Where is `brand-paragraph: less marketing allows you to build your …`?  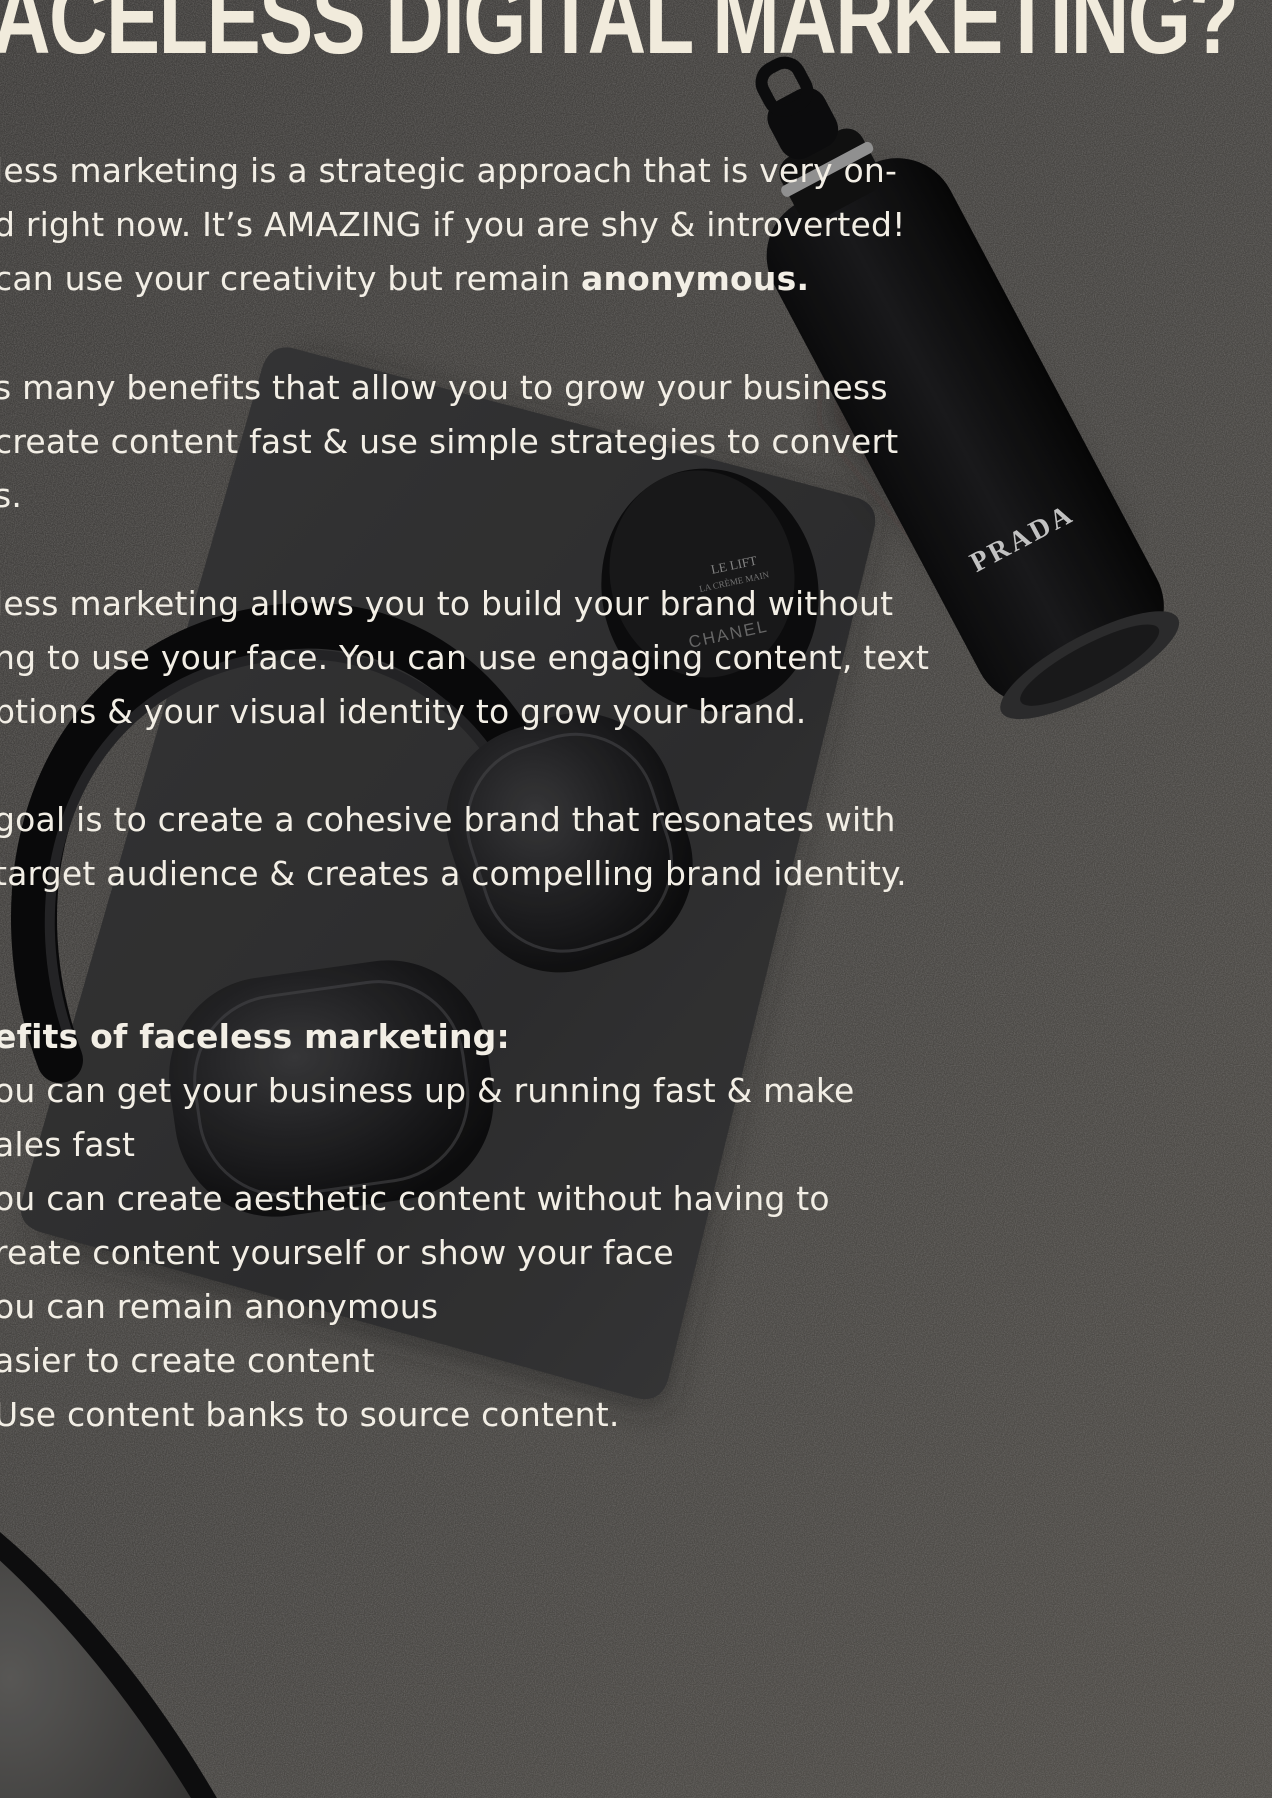
brand-paragraph: less marketing allows you to build your … is located at coordinates (464, 658).